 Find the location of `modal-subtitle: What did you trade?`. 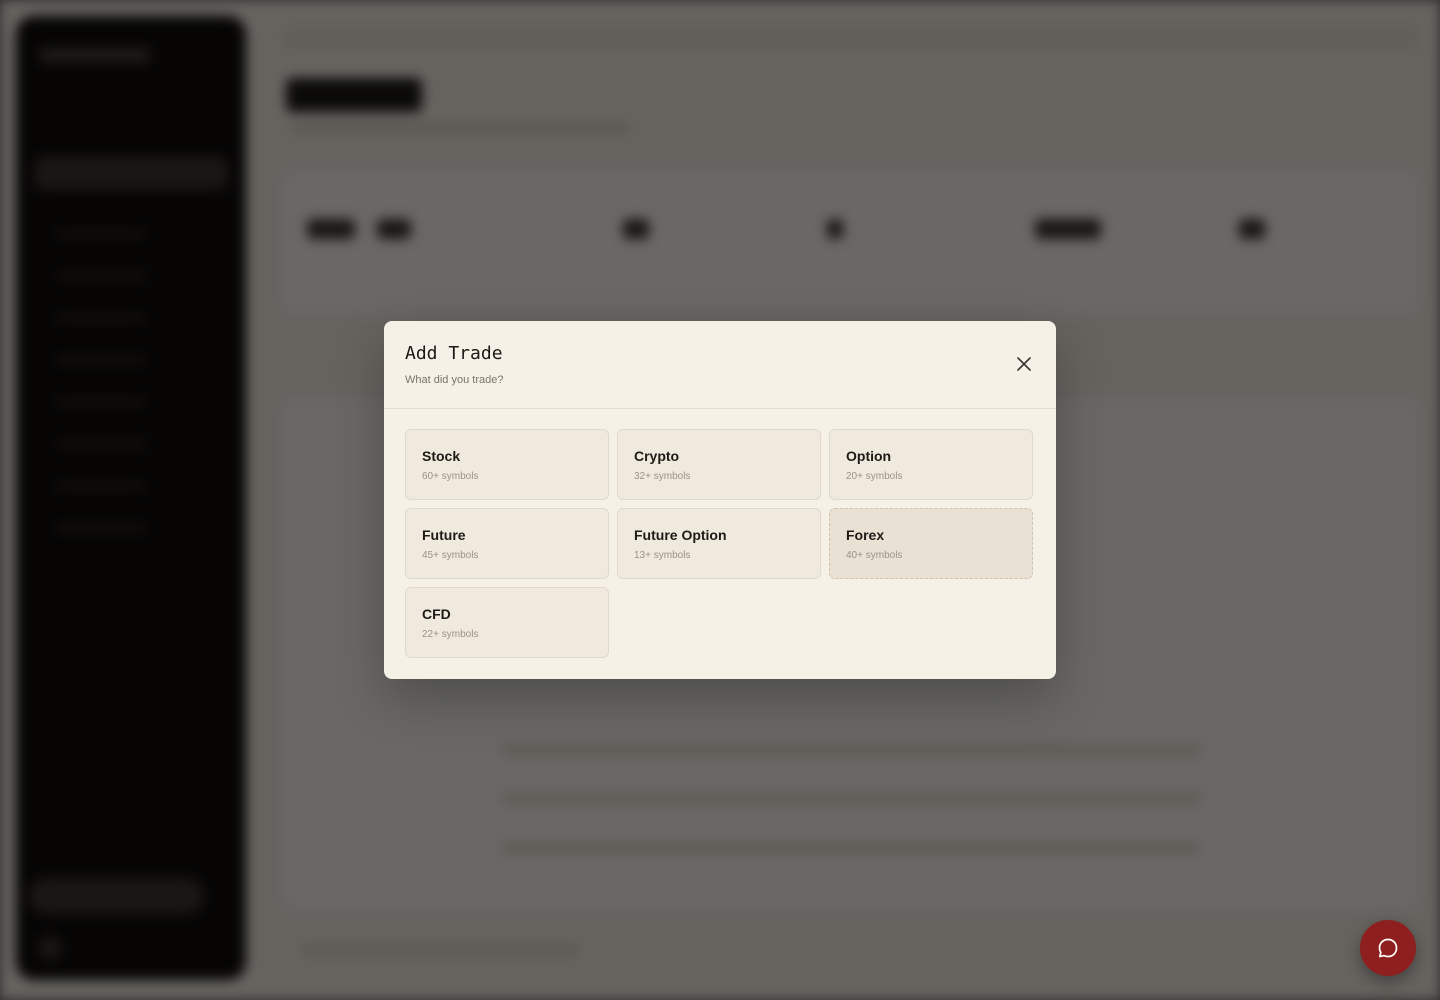

modal-subtitle: What did you trade? is located at coordinates (454, 380).